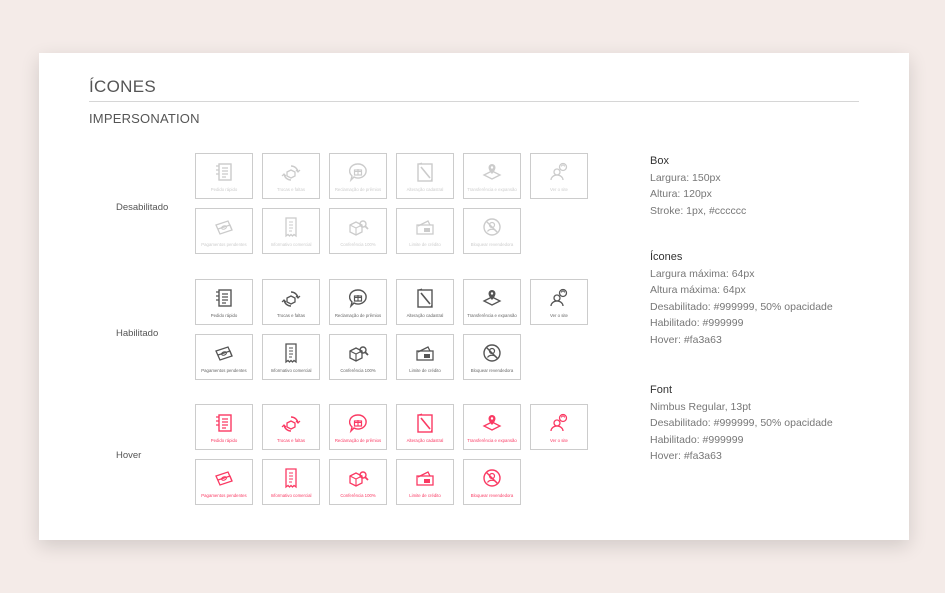  I want to click on icon-box-money-bills-enabled: Pagamentos pendentes, so click(224, 357).